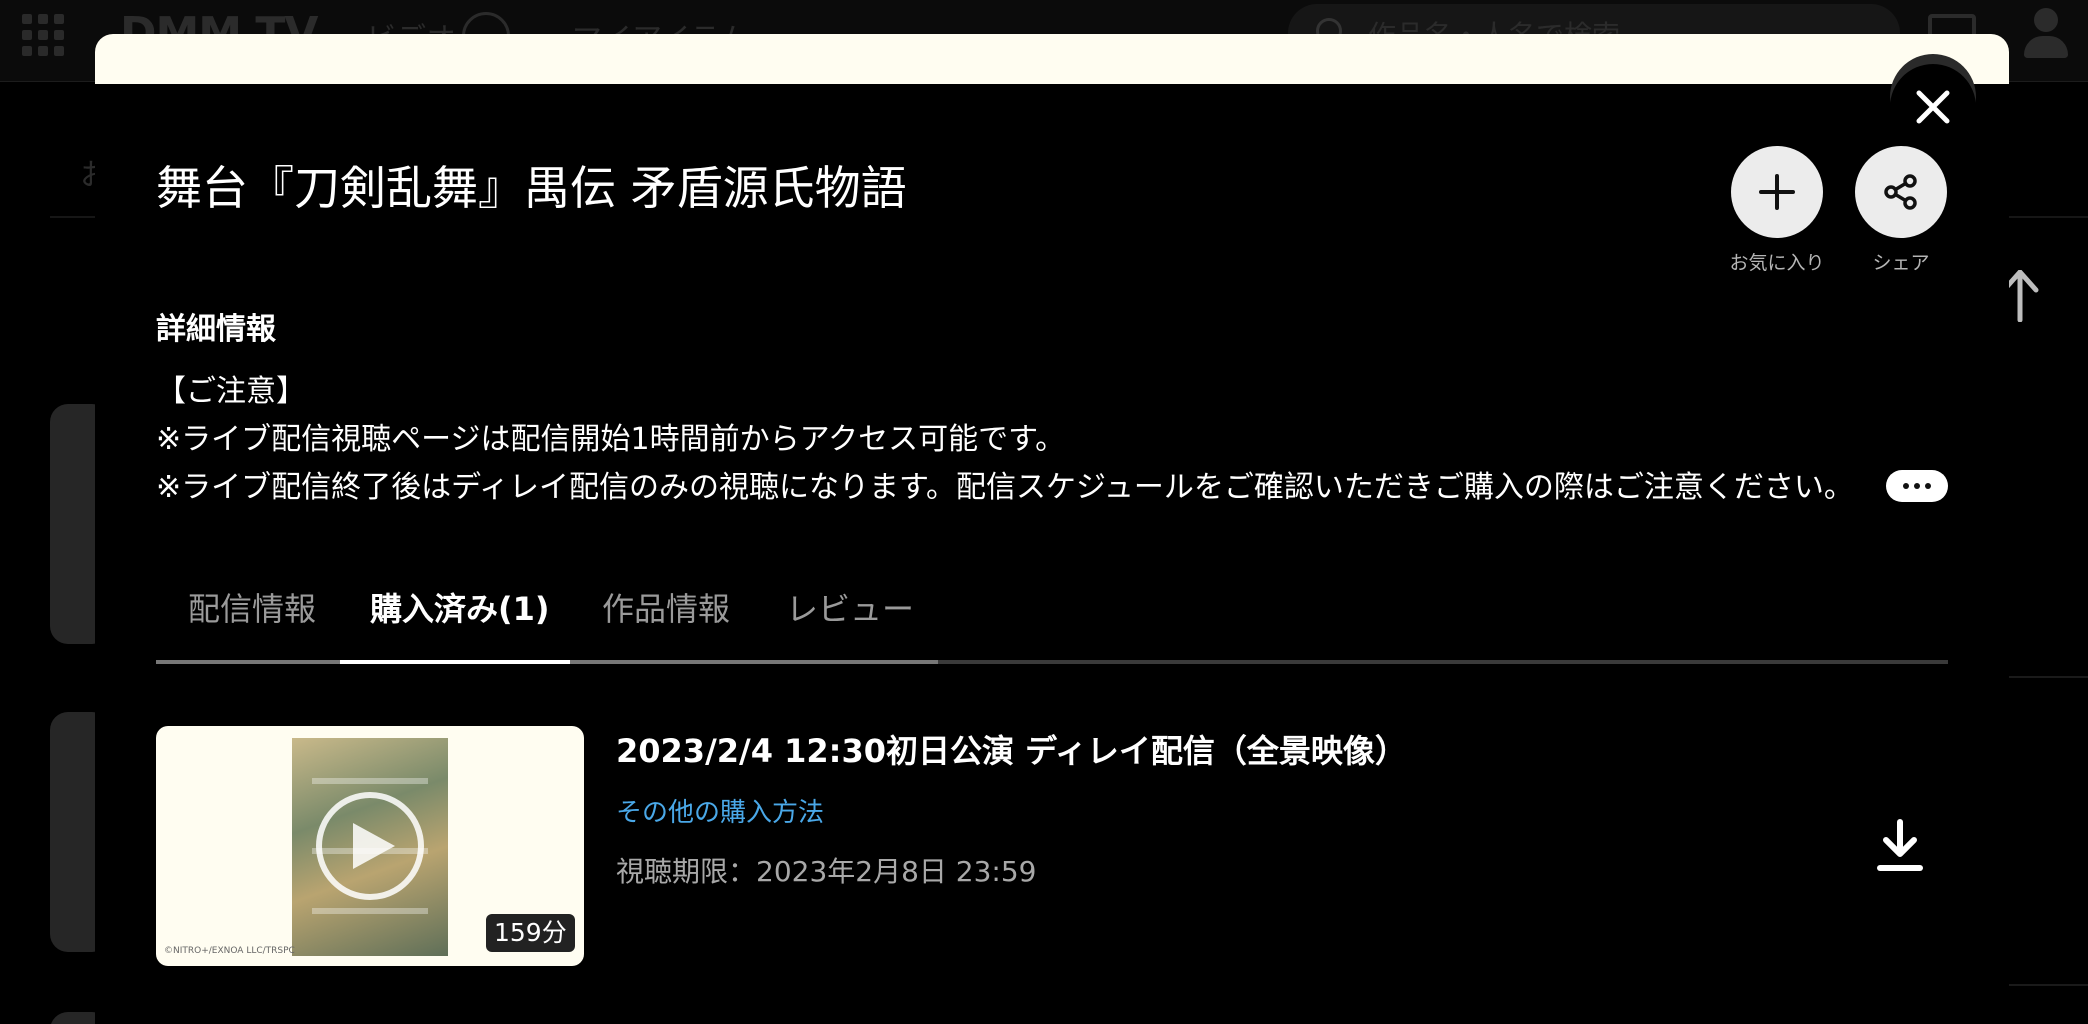 Image resolution: width=2088 pixels, height=1024 pixels. What do you see at coordinates (1900, 846) in the screenshot?
I see `download-icon` at bounding box center [1900, 846].